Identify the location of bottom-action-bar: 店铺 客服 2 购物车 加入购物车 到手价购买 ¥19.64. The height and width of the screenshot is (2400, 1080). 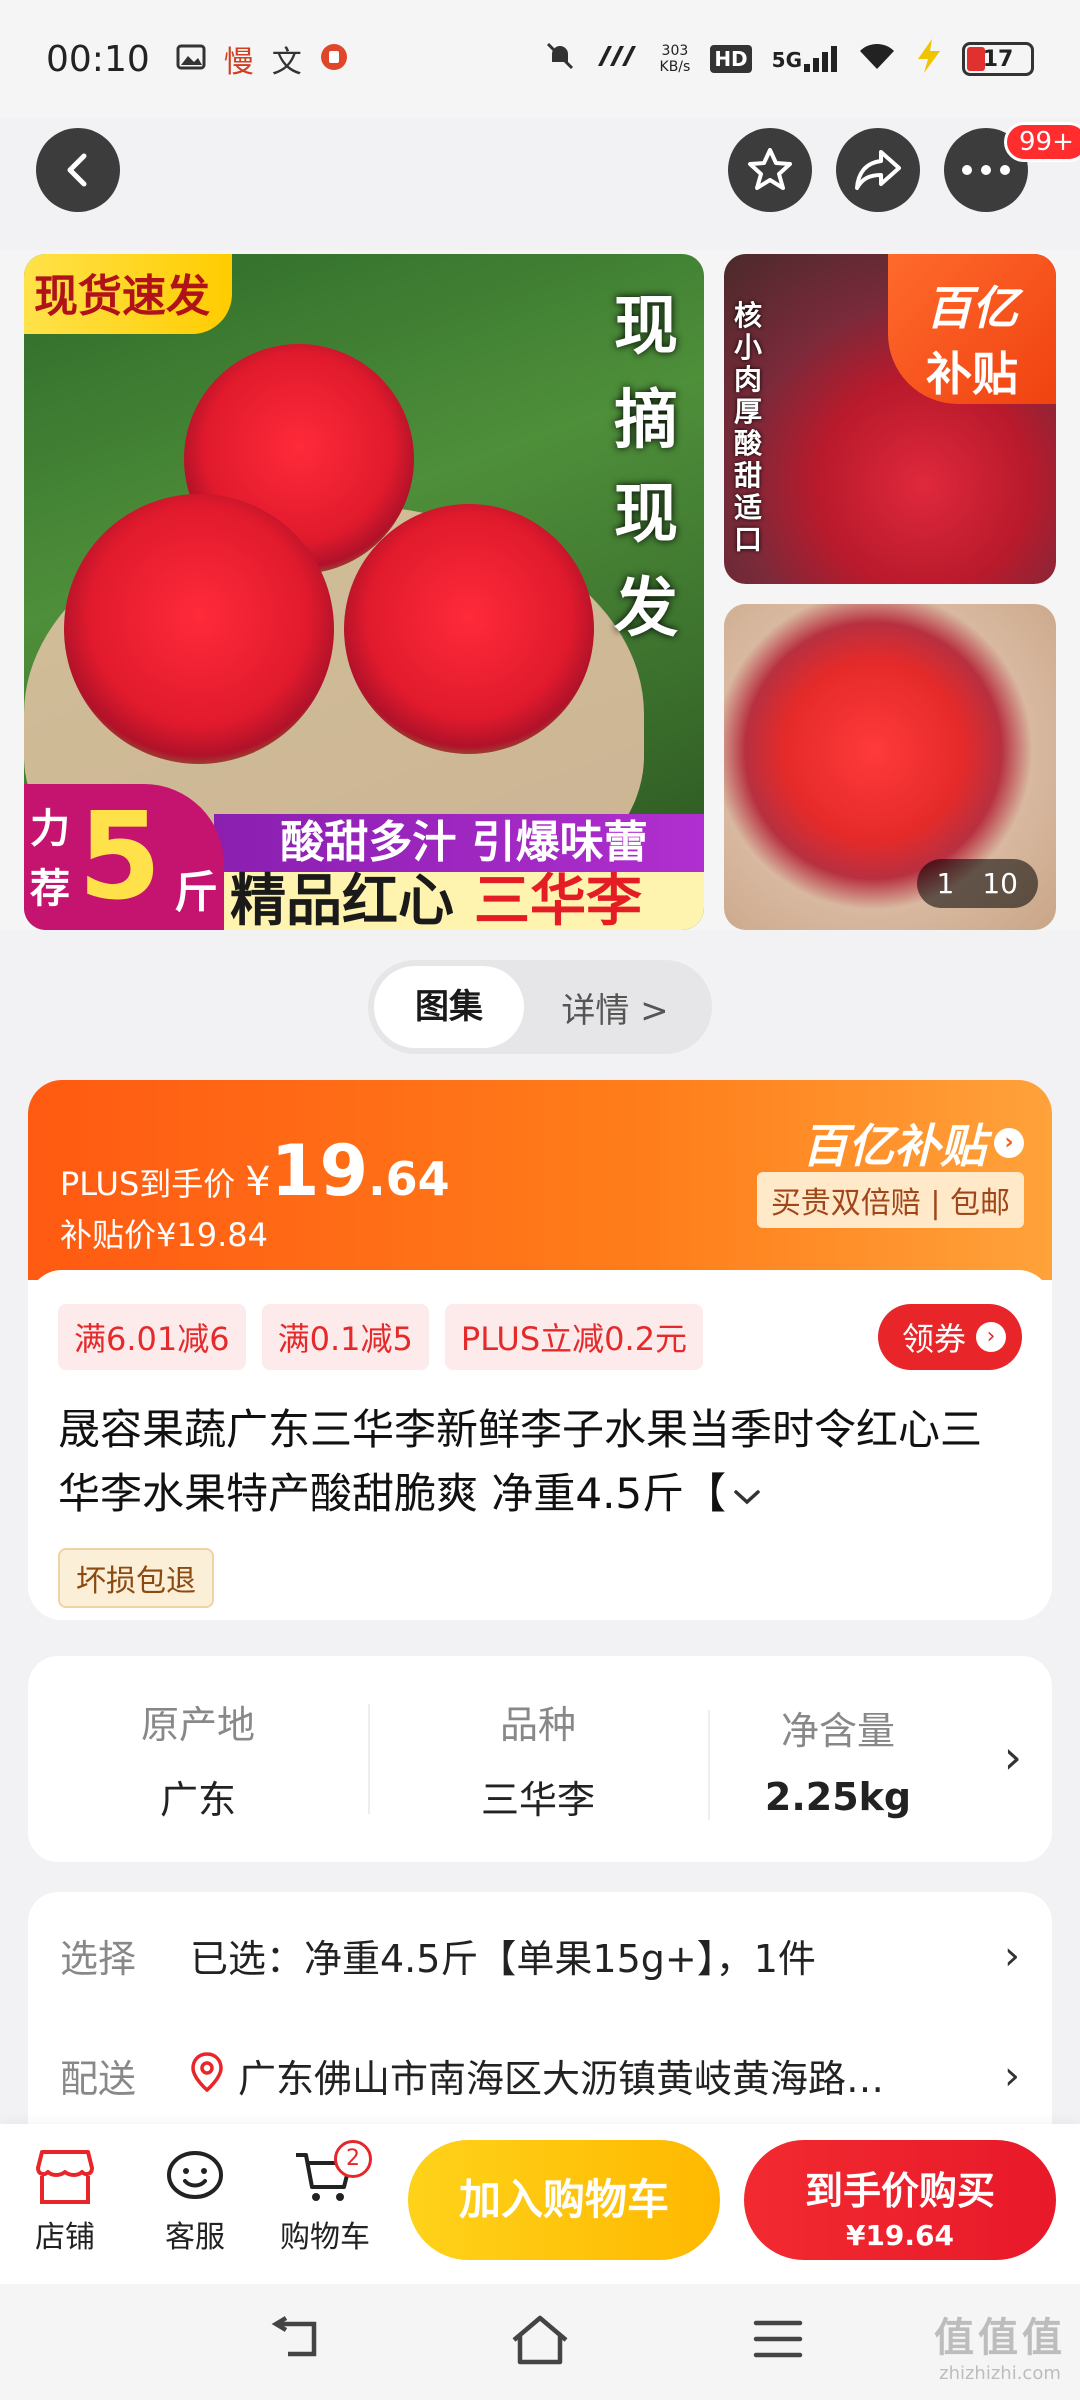
(540, 2204).